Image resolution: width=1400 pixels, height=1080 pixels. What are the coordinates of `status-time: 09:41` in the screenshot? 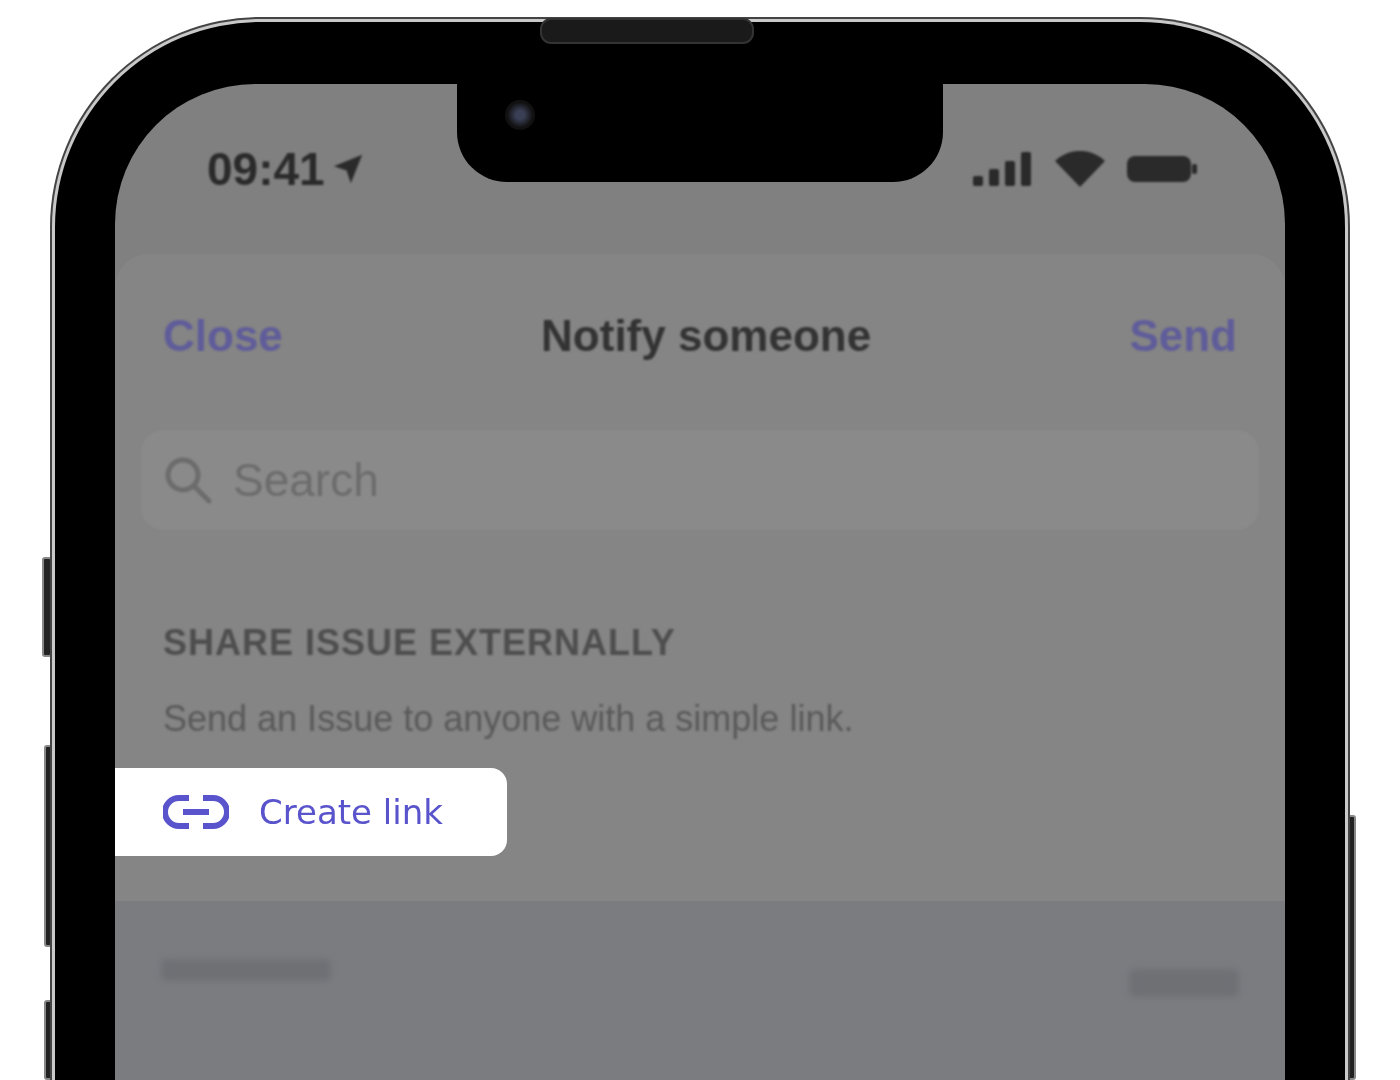 It's located at (266, 169).